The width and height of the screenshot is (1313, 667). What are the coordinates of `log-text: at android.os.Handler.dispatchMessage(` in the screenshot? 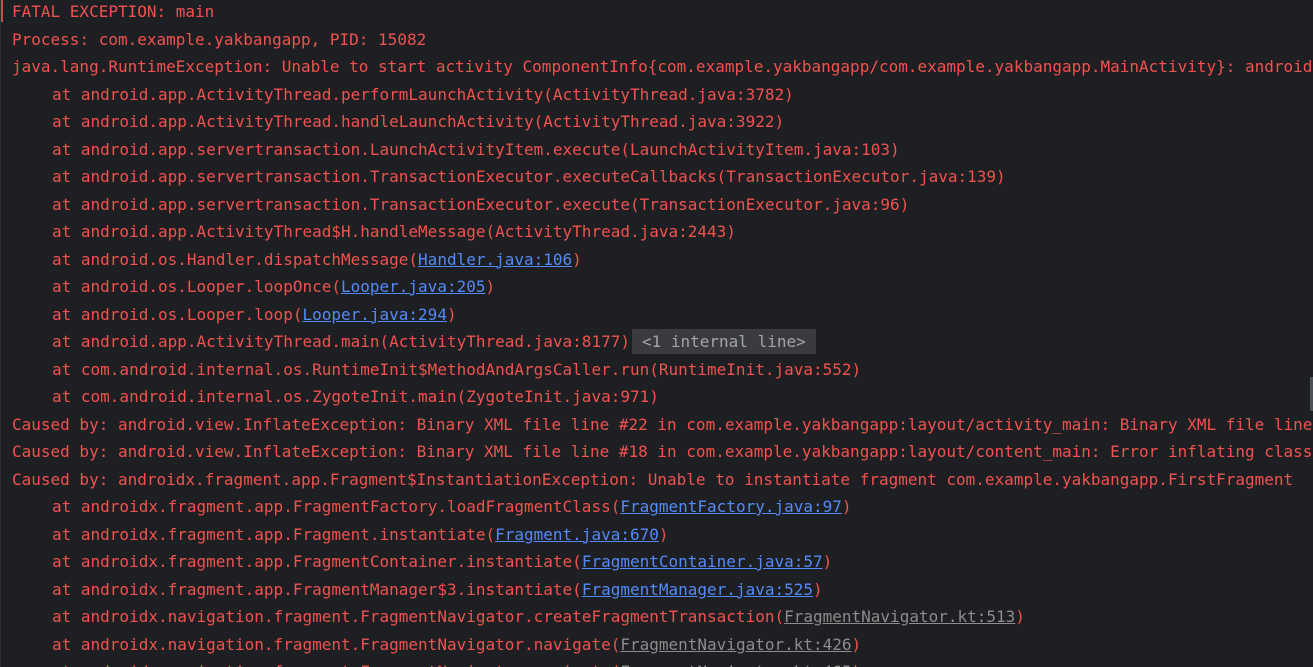 It's located at (235, 259).